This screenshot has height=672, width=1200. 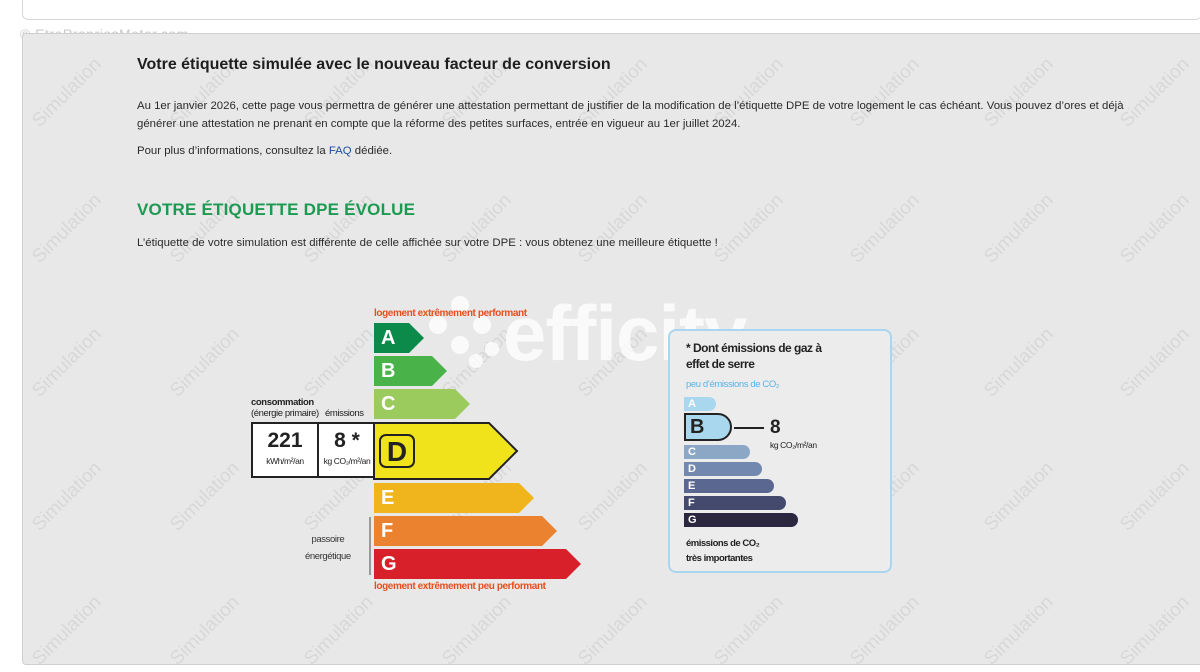 What do you see at coordinates (344, 413) in the screenshot?
I see `emissions-label: émissions` at bounding box center [344, 413].